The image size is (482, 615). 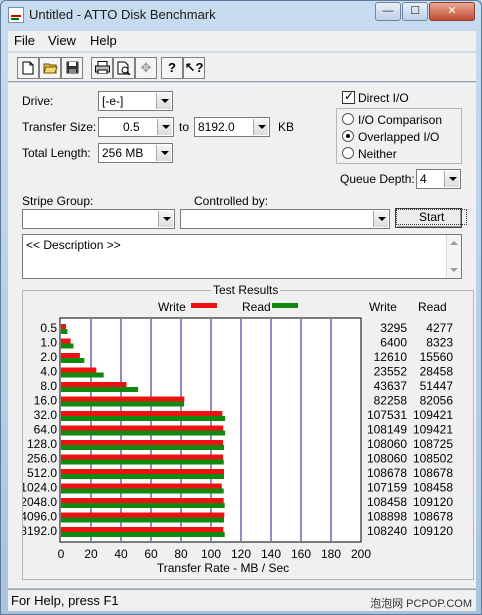 I want to click on x-tick-label: 40, so click(x=121, y=554).